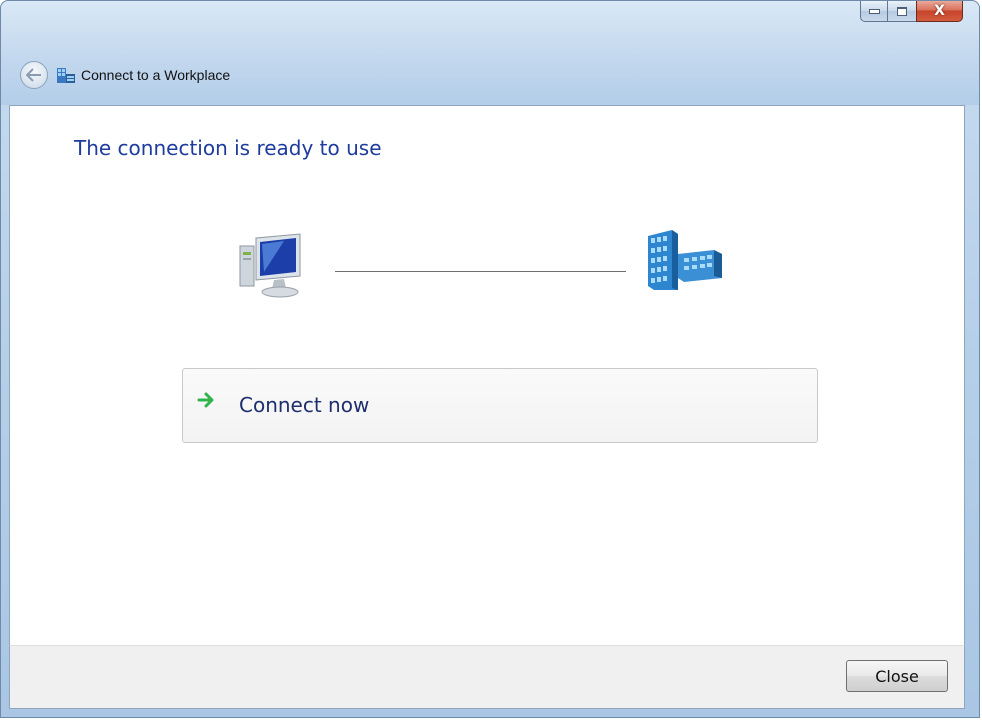  I want to click on back-button, so click(34, 75).